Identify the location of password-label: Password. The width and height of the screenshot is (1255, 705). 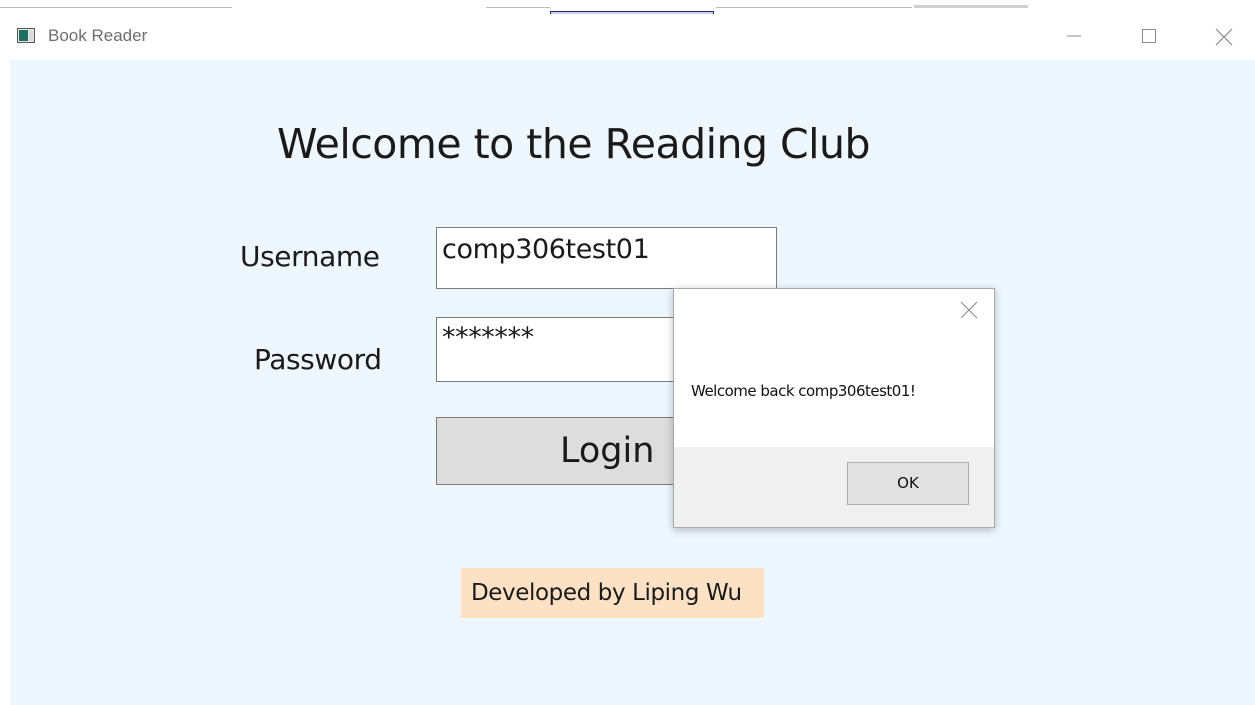
(318, 359).